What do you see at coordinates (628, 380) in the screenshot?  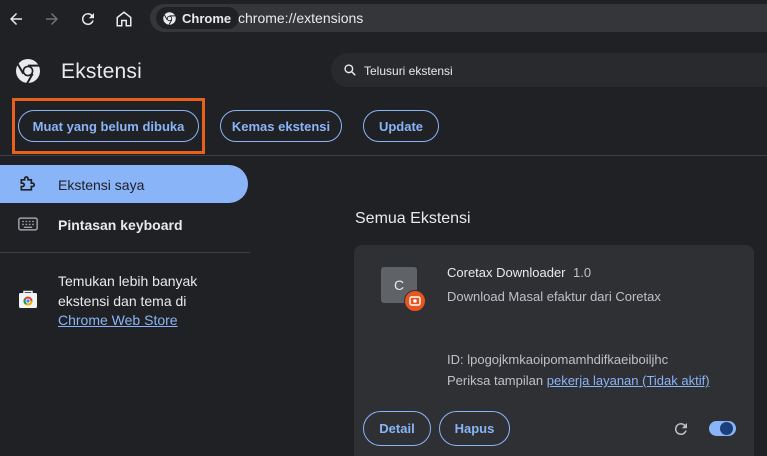 I see `service-worker-link: pekerja layanan (Tidak aktif)` at bounding box center [628, 380].